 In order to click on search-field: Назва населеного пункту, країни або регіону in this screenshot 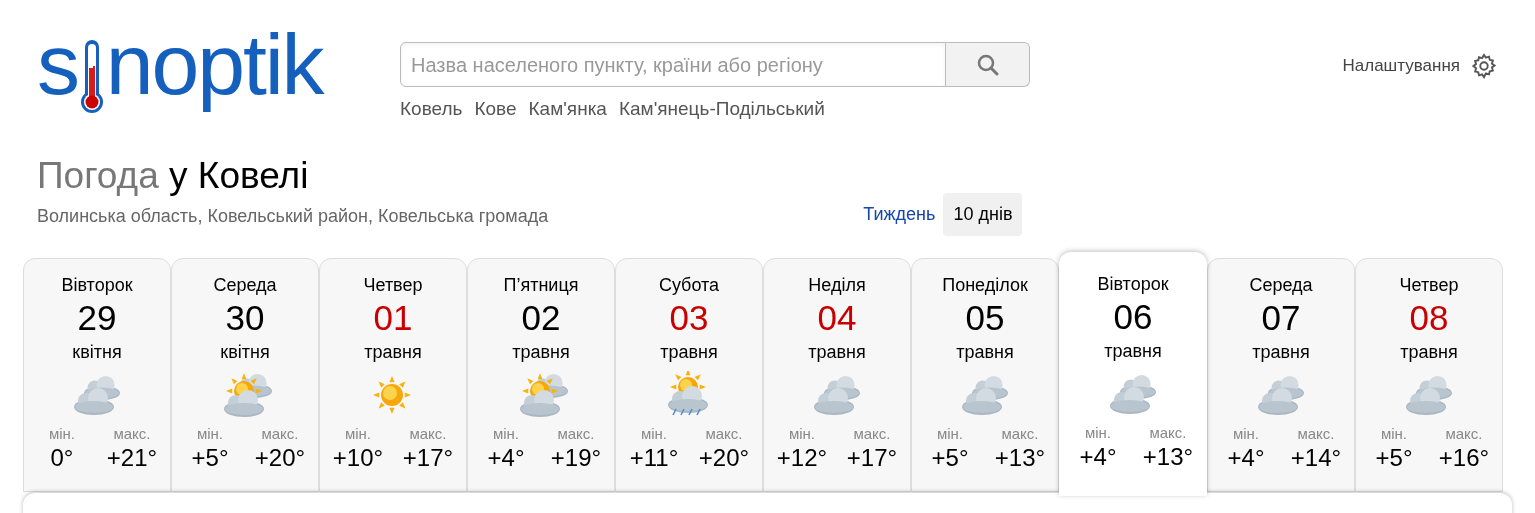, I will do `click(673, 64)`.